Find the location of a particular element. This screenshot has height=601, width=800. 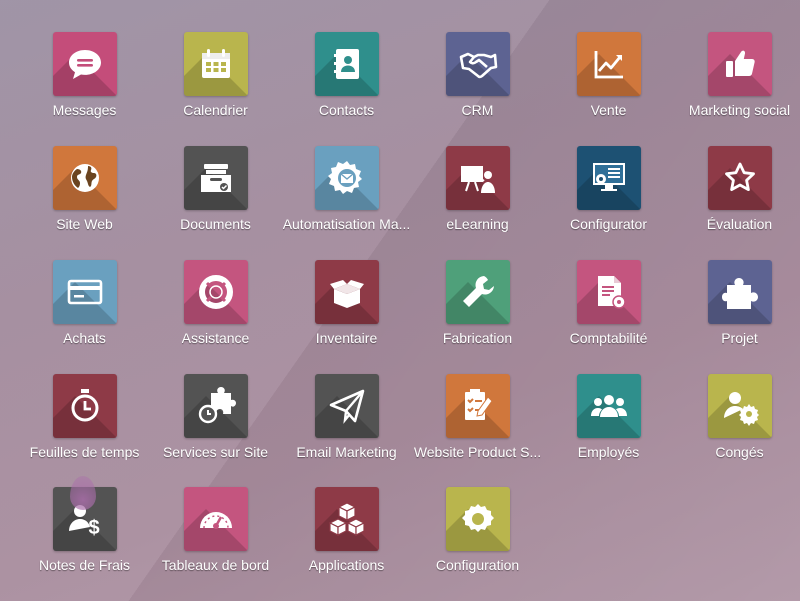

app-comptabilité: Comptabilité is located at coordinates (608, 313).